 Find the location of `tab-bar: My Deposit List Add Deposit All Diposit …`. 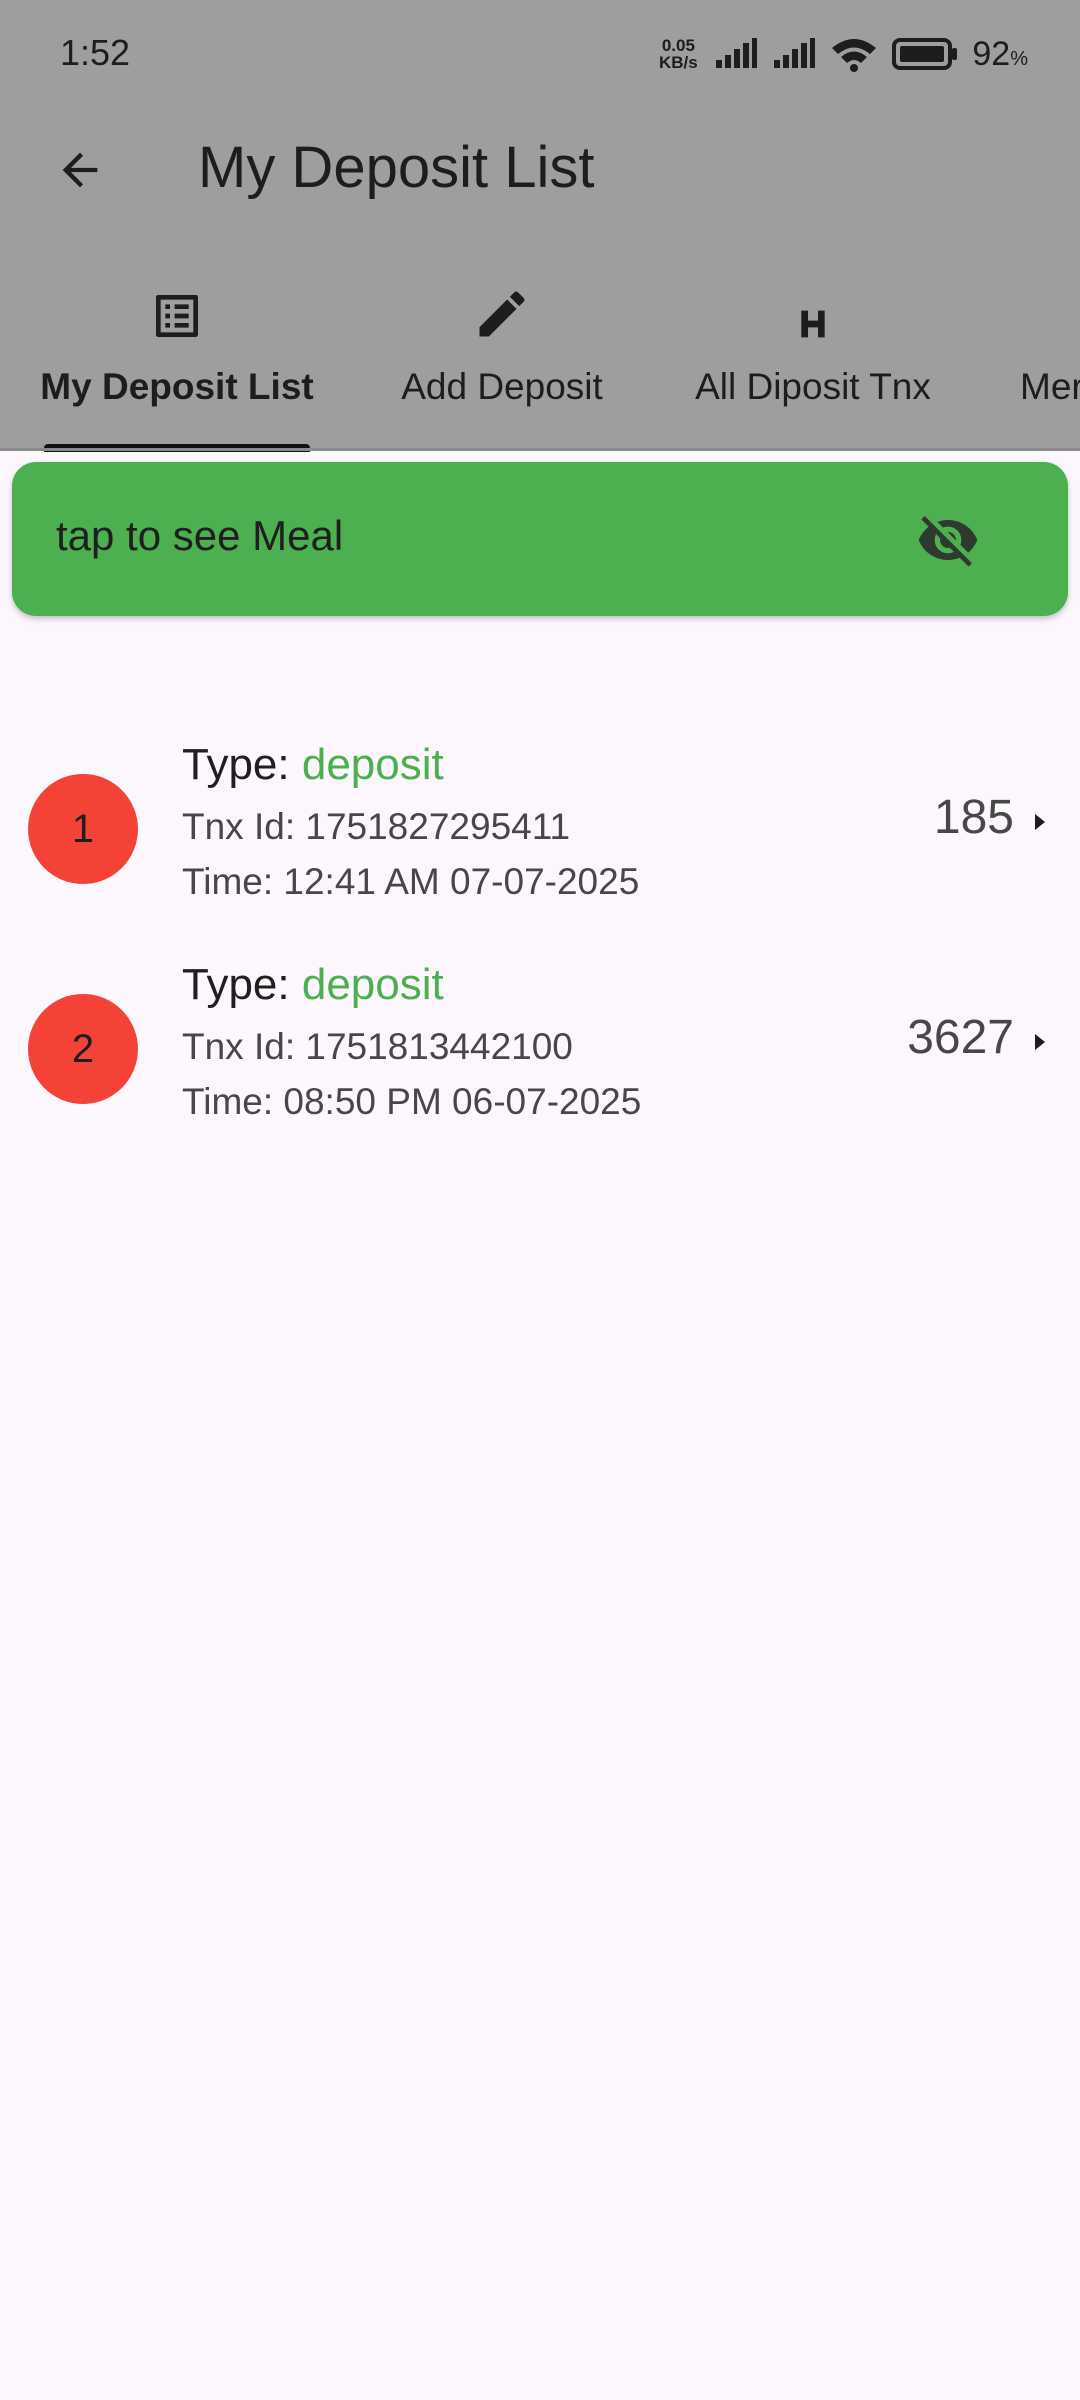

tab-bar: My Deposit List Add Deposit All Diposit … is located at coordinates (540, 366).